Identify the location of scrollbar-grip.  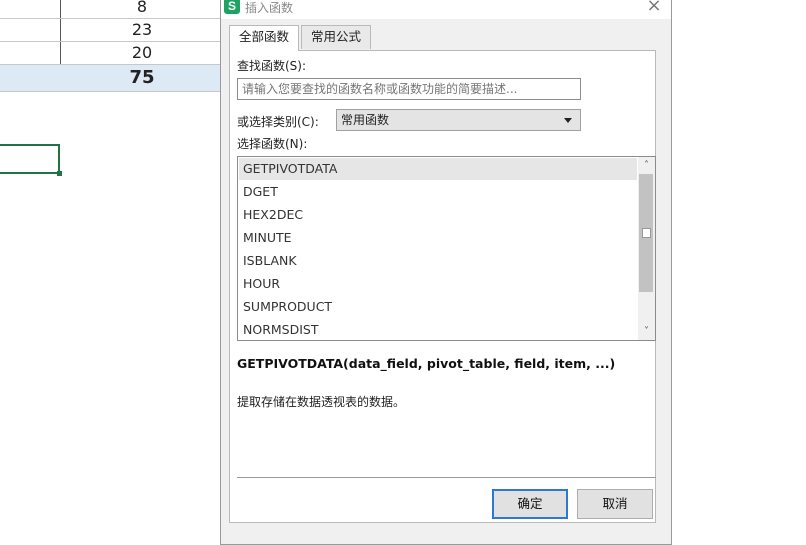
(646, 233).